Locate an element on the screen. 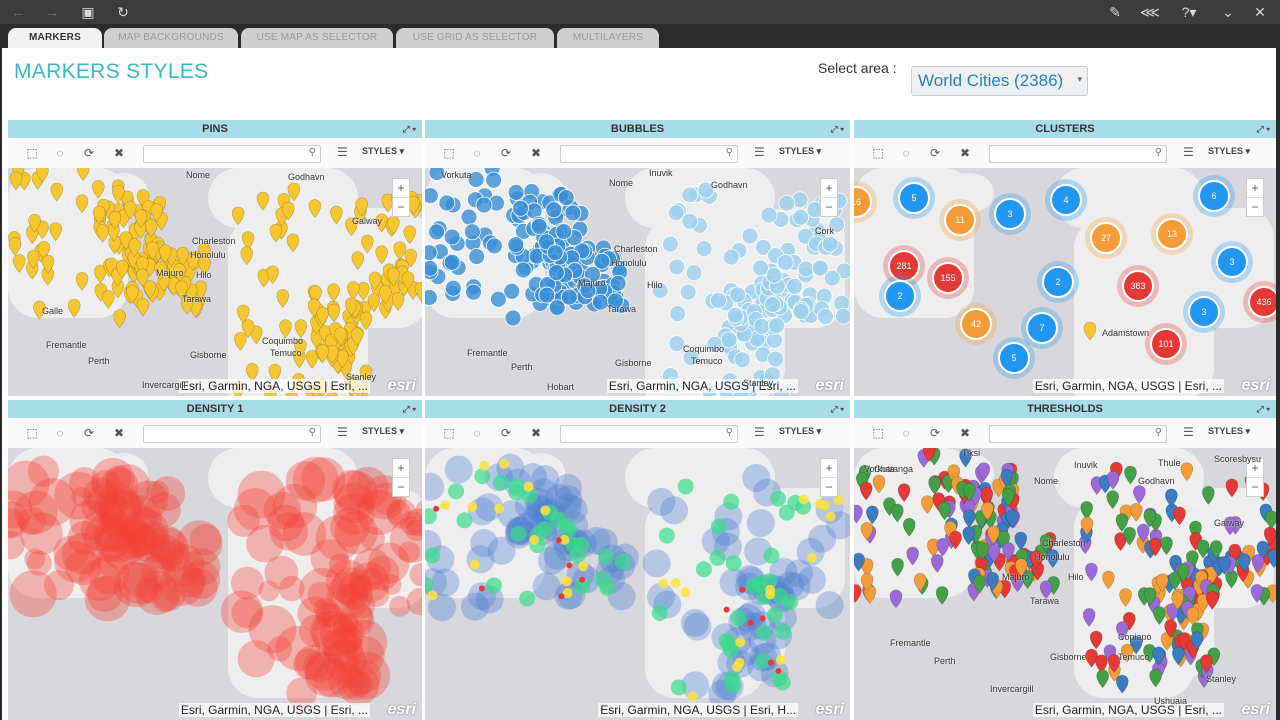  area-select: World Cities (2386) ▾ is located at coordinates (999, 81).